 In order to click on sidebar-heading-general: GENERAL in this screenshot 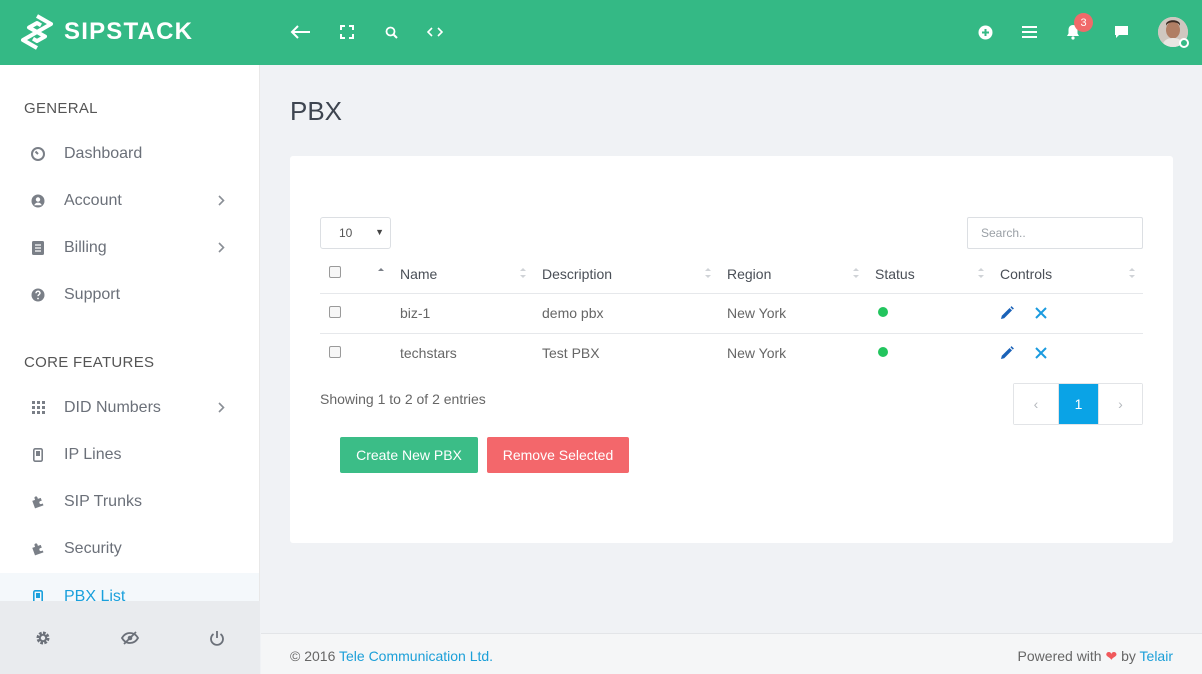, I will do `click(61, 108)`.